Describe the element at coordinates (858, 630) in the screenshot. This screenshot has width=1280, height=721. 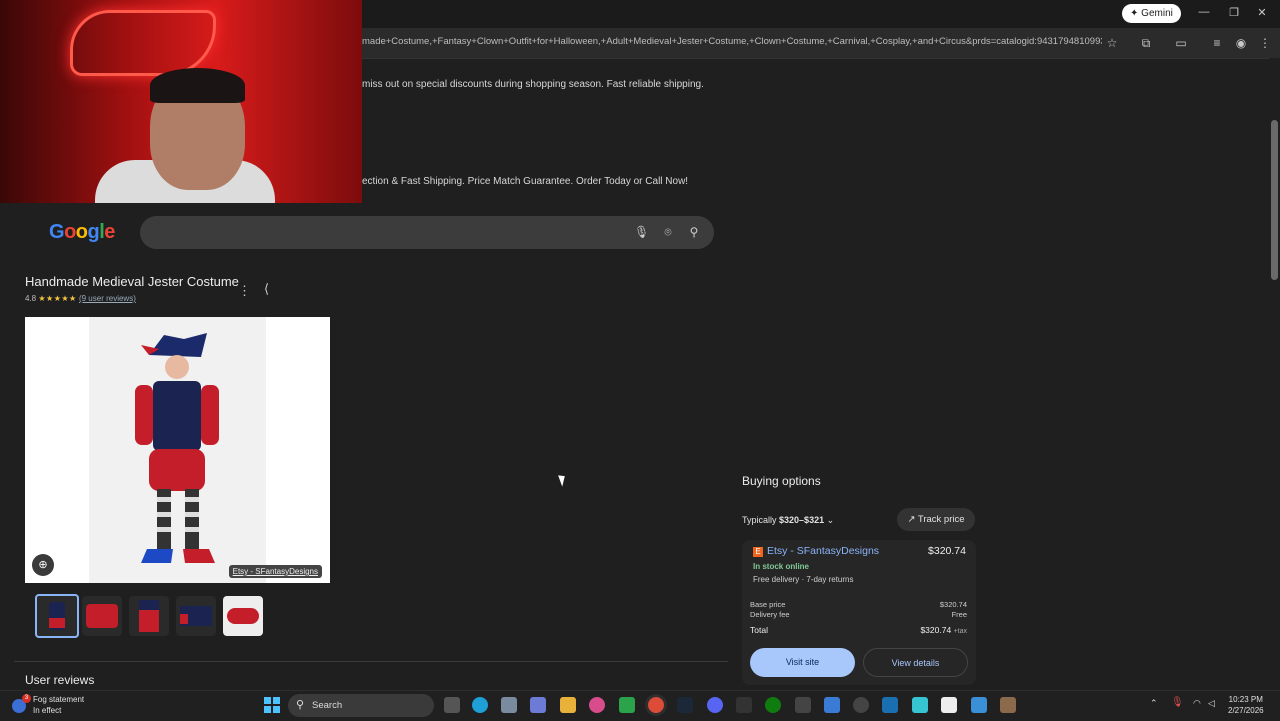
I see `total-row: Total $320.74 +tax` at that location.